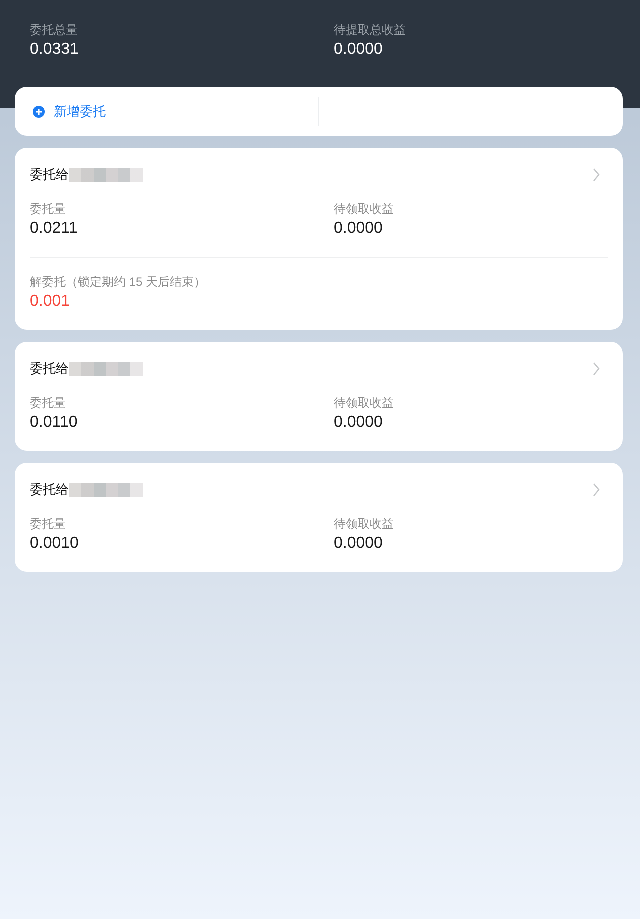  I want to click on stat-label: 委托总量, so click(54, 30).